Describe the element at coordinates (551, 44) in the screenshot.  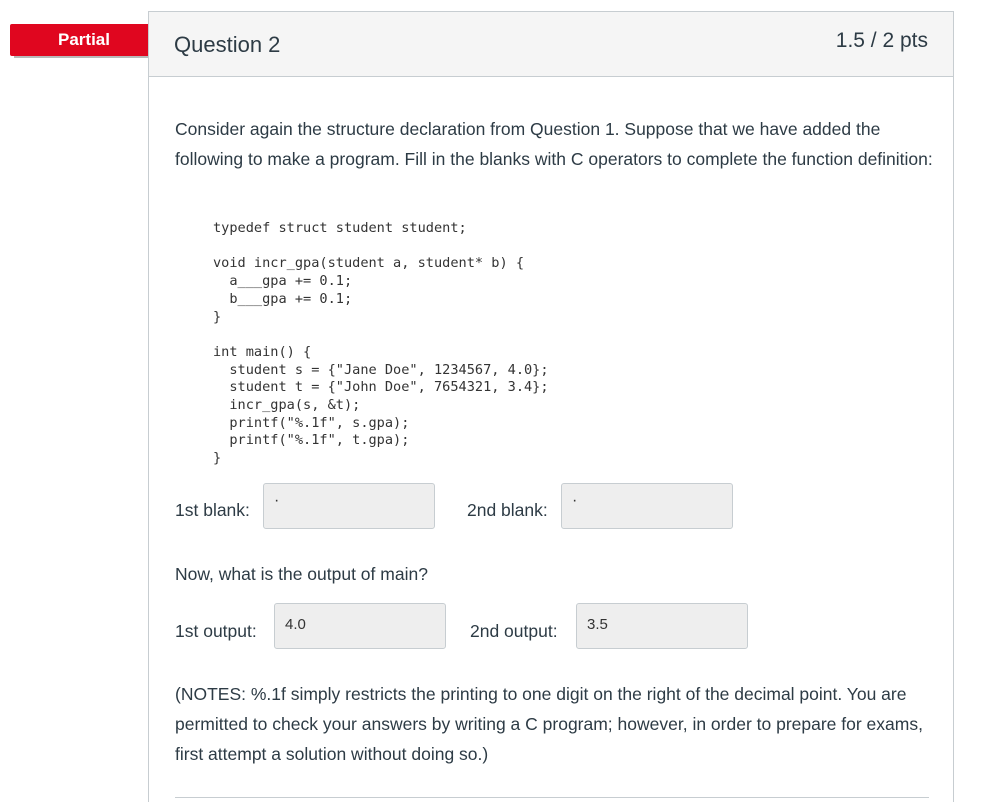
I see `question-header: Question 2 1.5 / 2 pts` at that location.